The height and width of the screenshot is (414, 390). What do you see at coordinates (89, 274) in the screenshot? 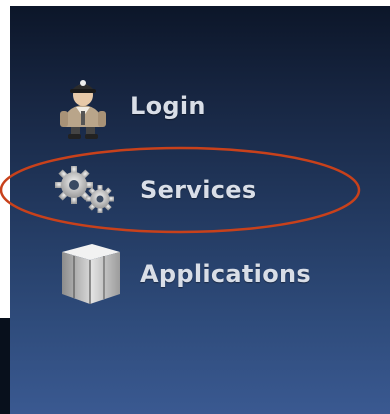
I see `package-icon` at bounding box center [89, 274].